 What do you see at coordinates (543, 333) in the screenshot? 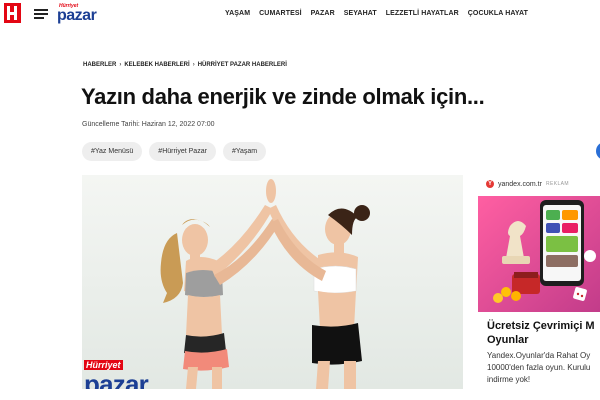
I see `ad-title: Ücretsiz Çevrimiçi M Oyunlar` at bounding box center [543, 333].